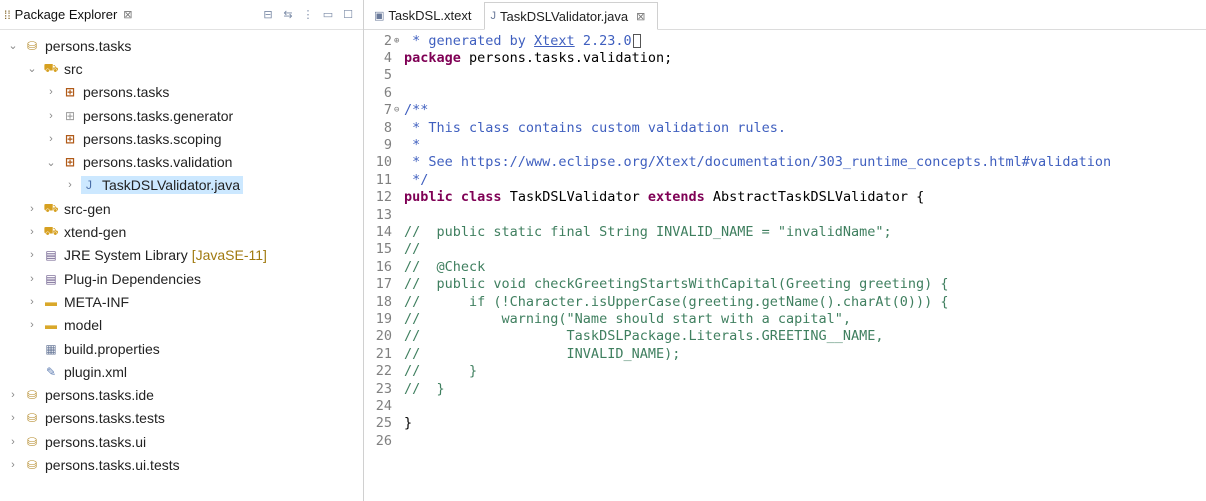 Image resolution: width=1206 pixels, height=501 pixels. Describe the element at coordinates (181, 301) in the screenshot. I see `tree-item: › ▬ META-INF` at that location.